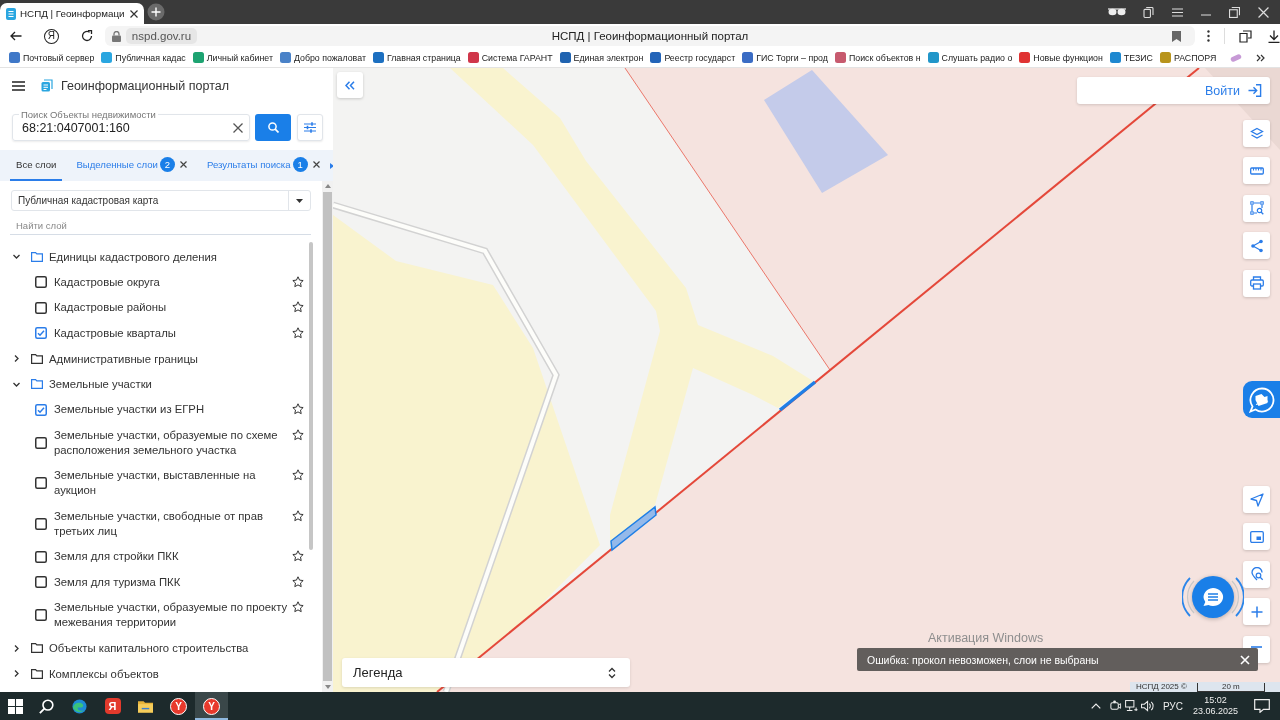 The width and height of the screenshot is (1280, 720). I want to click on share-button, so click(1256, 246).